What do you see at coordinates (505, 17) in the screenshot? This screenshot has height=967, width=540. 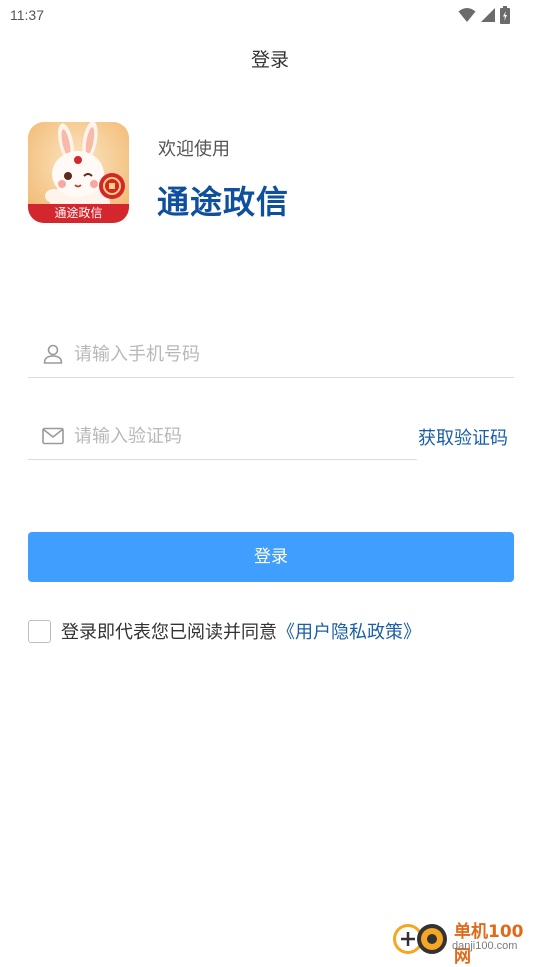 I see `battery-icon` at bounding box center [505, 17].